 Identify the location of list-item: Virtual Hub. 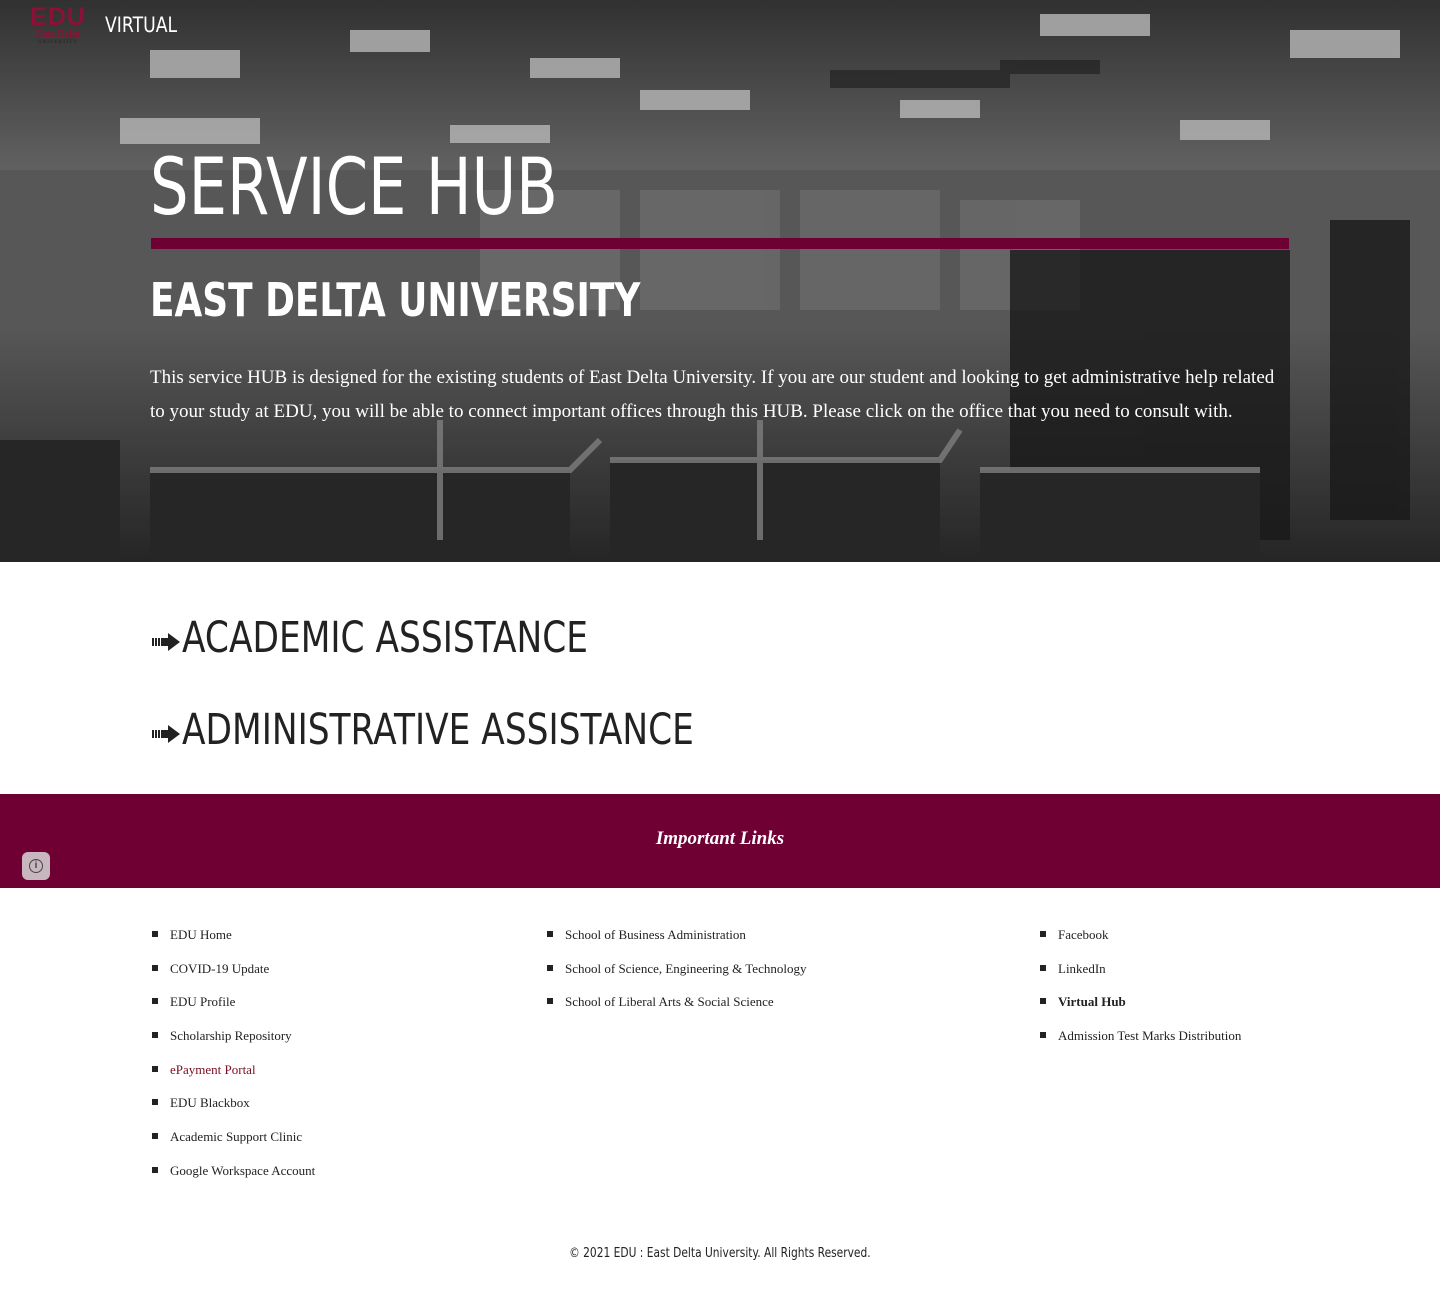
(1140, 1008).